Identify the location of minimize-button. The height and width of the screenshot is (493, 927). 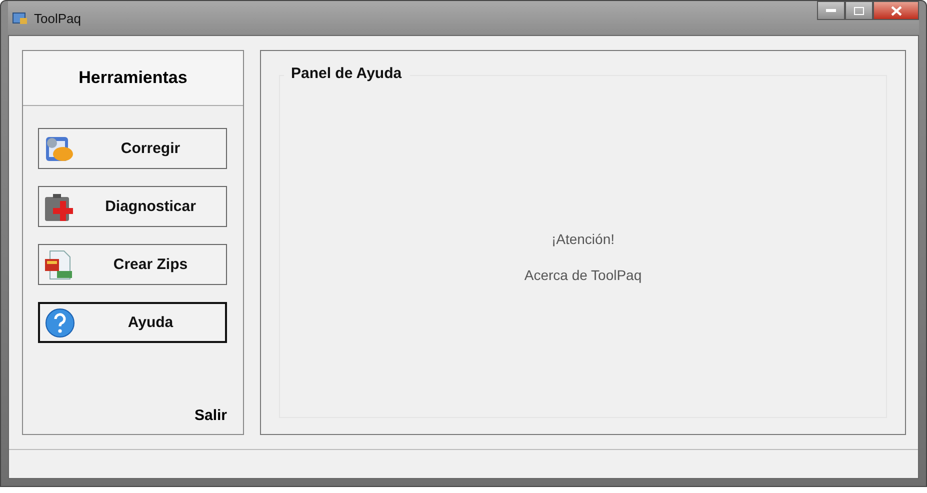
(831, 10).